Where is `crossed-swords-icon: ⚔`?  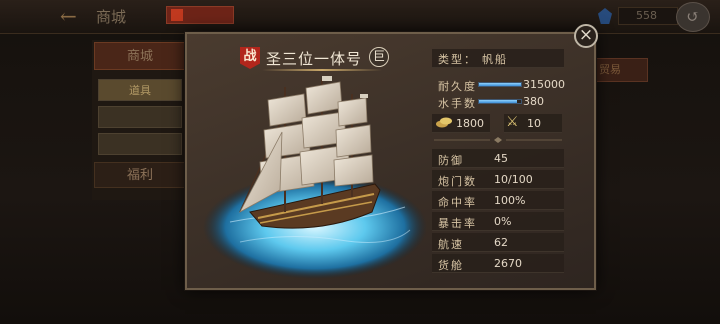
crossed-swords-icon: ⚔ is located at coordinates (512, 122).